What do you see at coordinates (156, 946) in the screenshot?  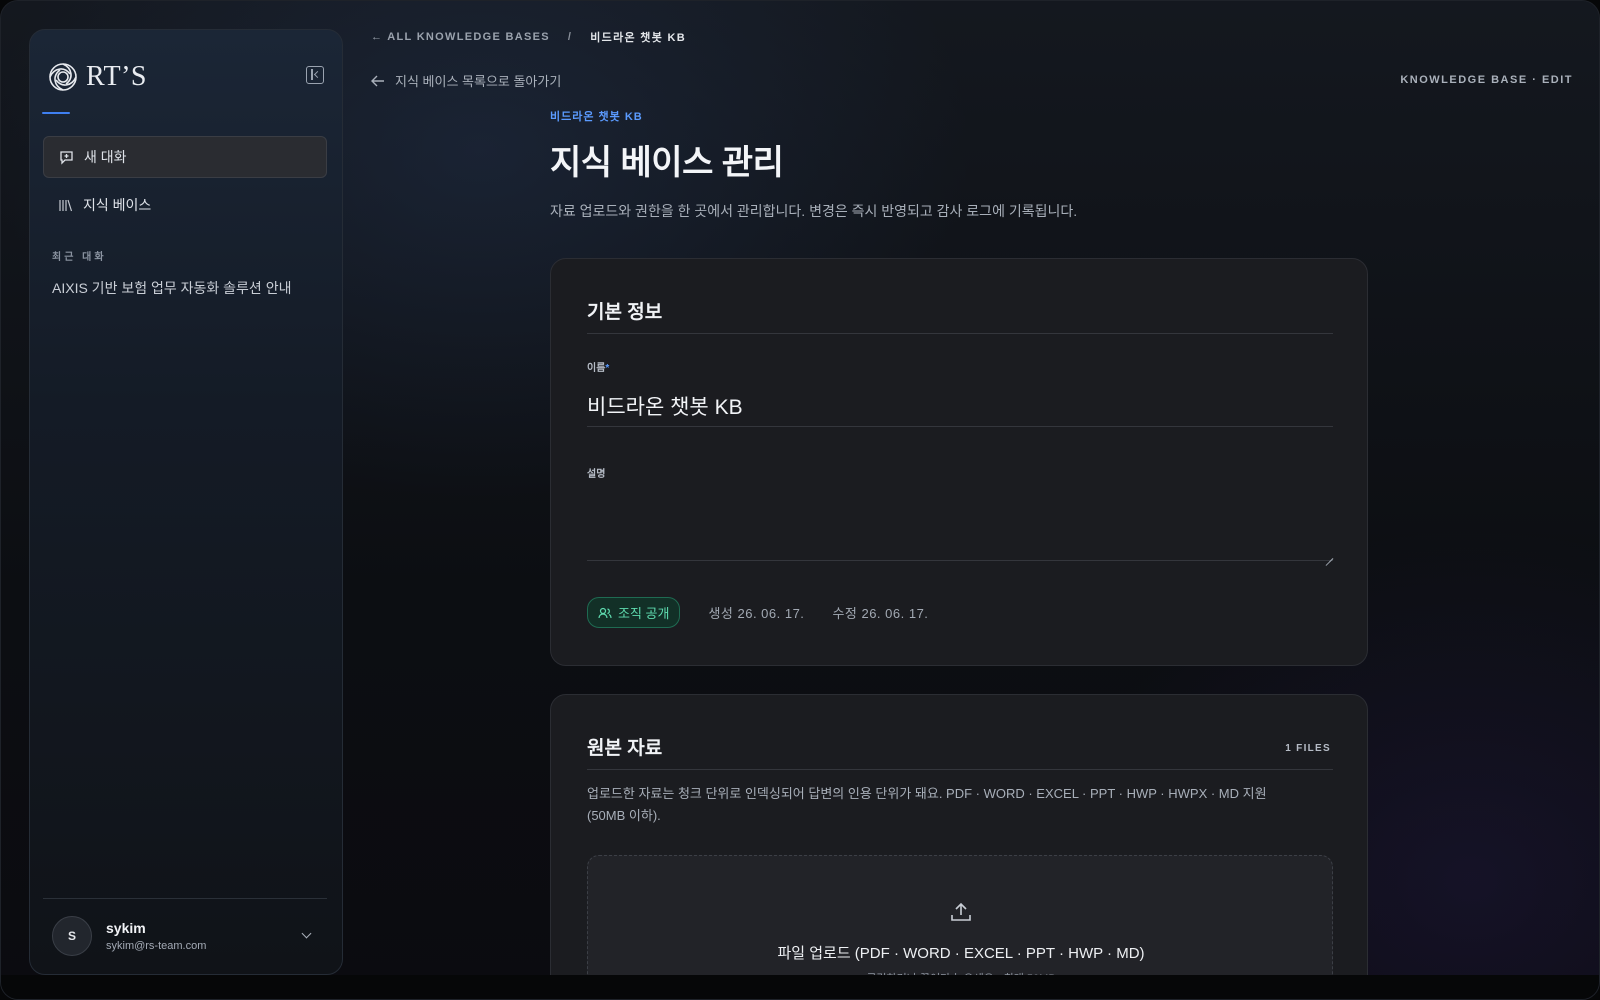 I see `user-email: sykim@rs-team.com` at bounding box center [156, 946].